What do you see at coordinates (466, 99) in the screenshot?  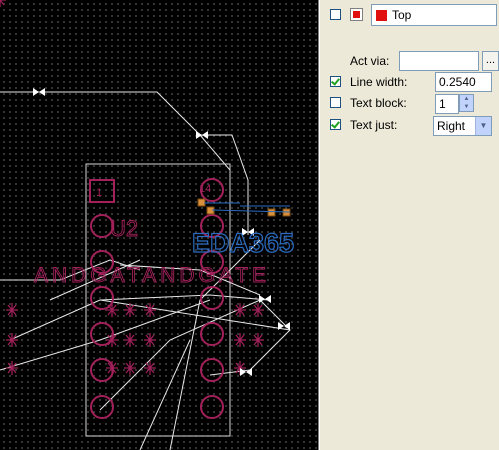 I see `spin-up-icon: ▲` at bounding box center [466, 99].